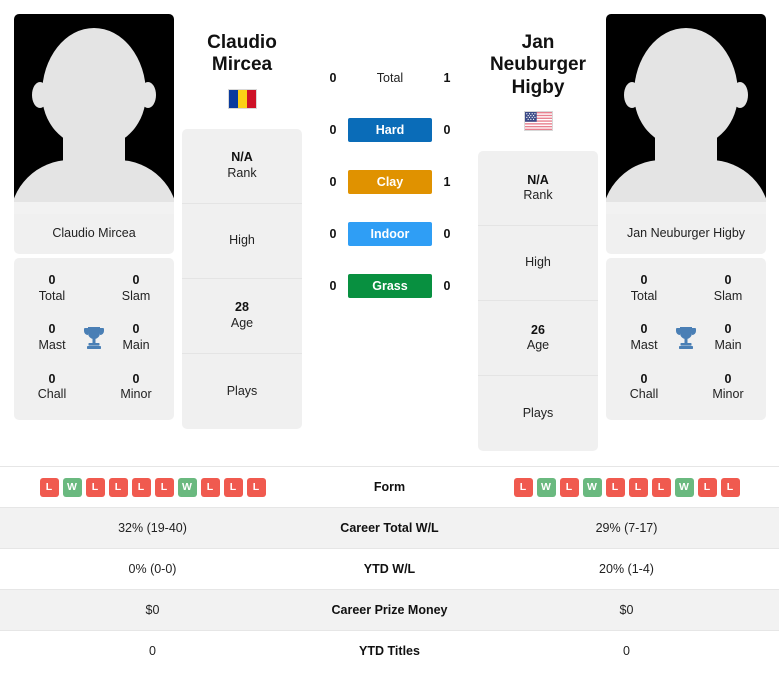 Image resolution: width=779 pixels, height=699 pixels. I want to click on right-titles-main: 0 Main, so click(728, 337).